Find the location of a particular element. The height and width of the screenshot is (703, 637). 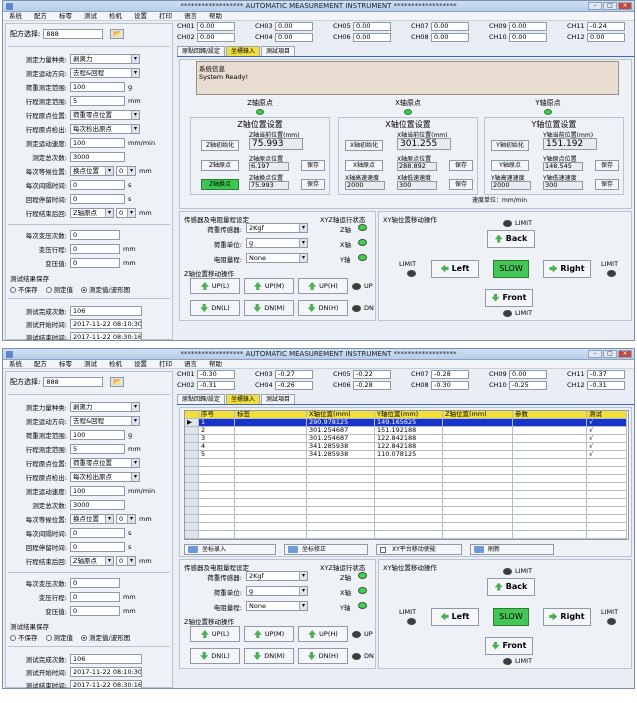

y-init-button: Y轴初始化 is located at coordinates (510, 145).